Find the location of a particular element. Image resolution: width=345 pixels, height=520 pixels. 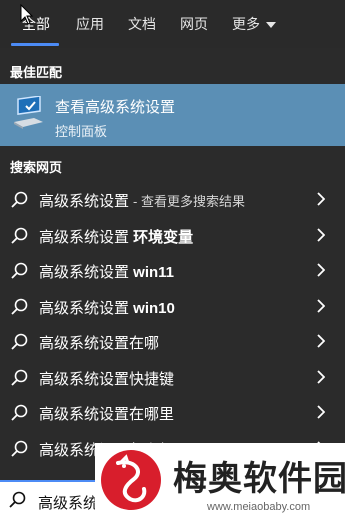

web-search-result: 高级系统设置在哪里 is located at coordinates (172, 412).